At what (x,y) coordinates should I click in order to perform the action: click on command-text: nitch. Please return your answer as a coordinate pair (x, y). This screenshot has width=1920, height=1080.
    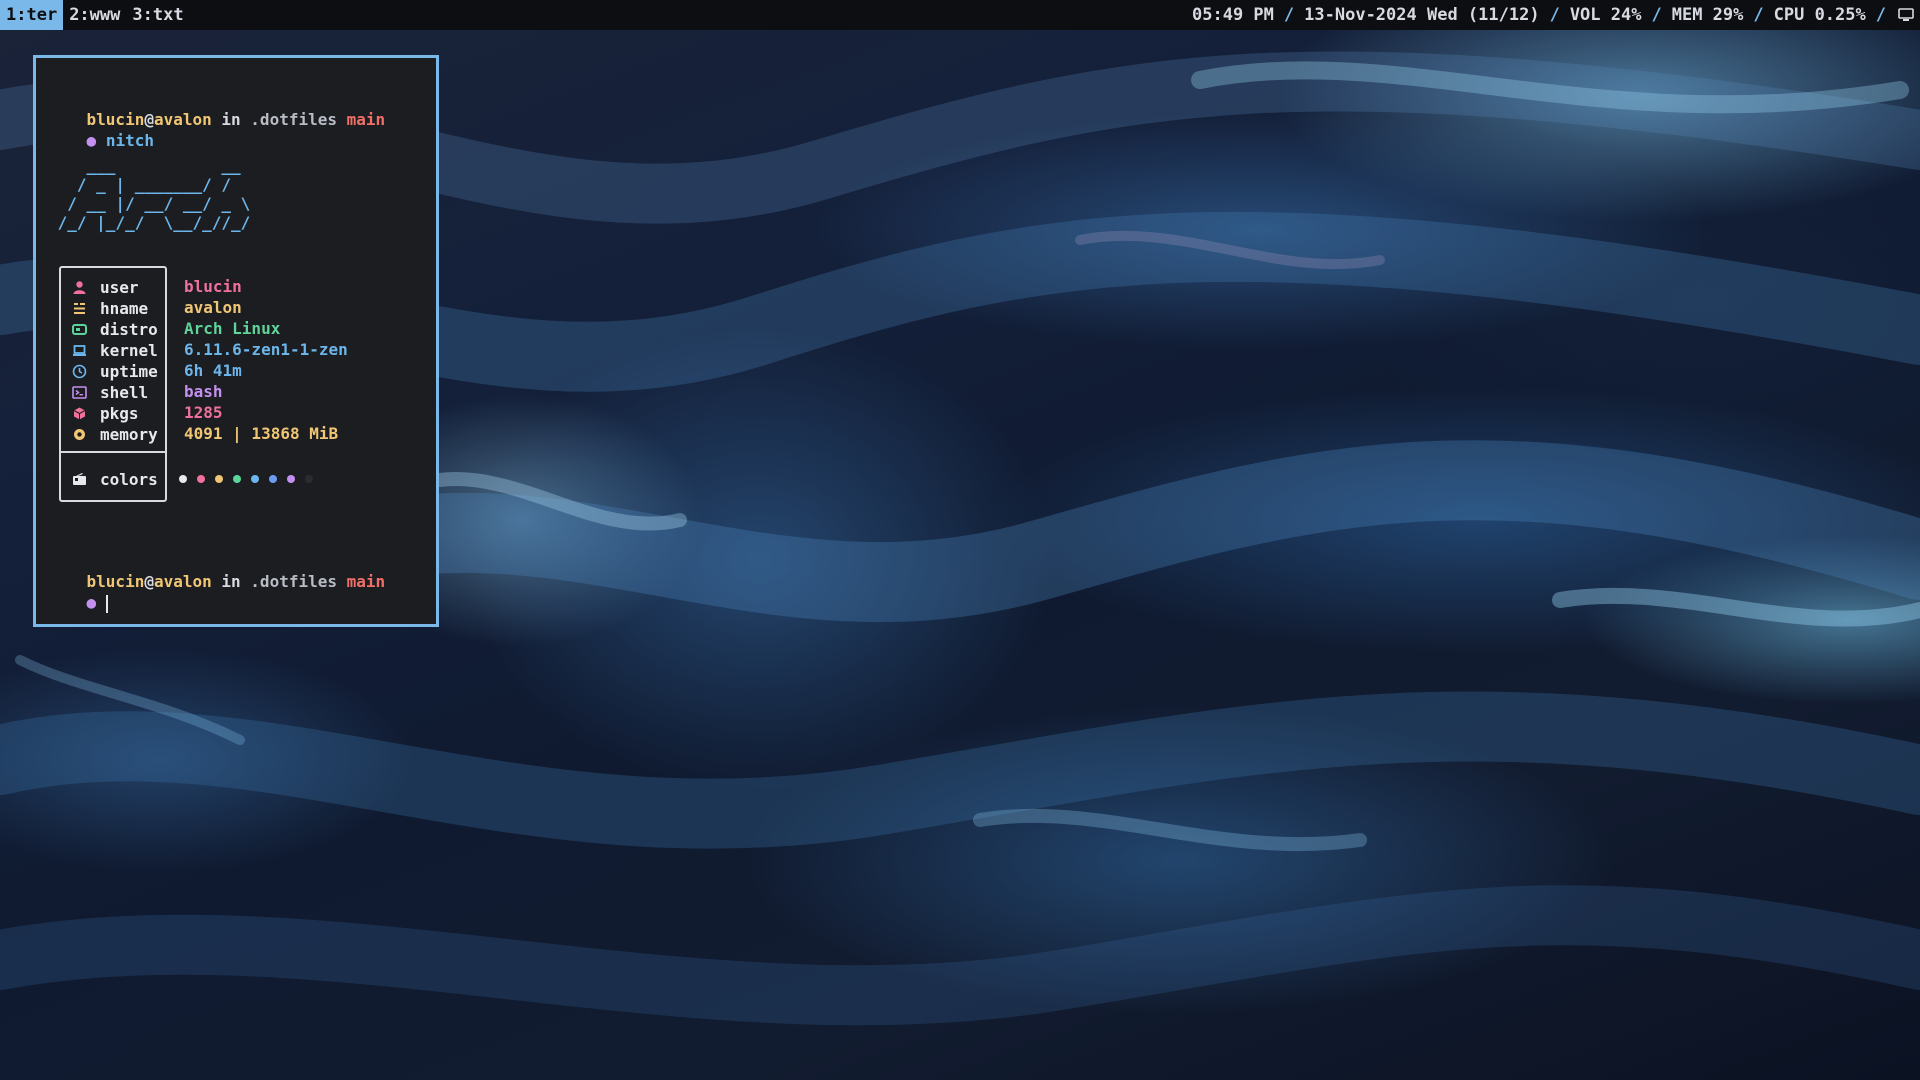
    Looking at the image, I should click on (129, 140).